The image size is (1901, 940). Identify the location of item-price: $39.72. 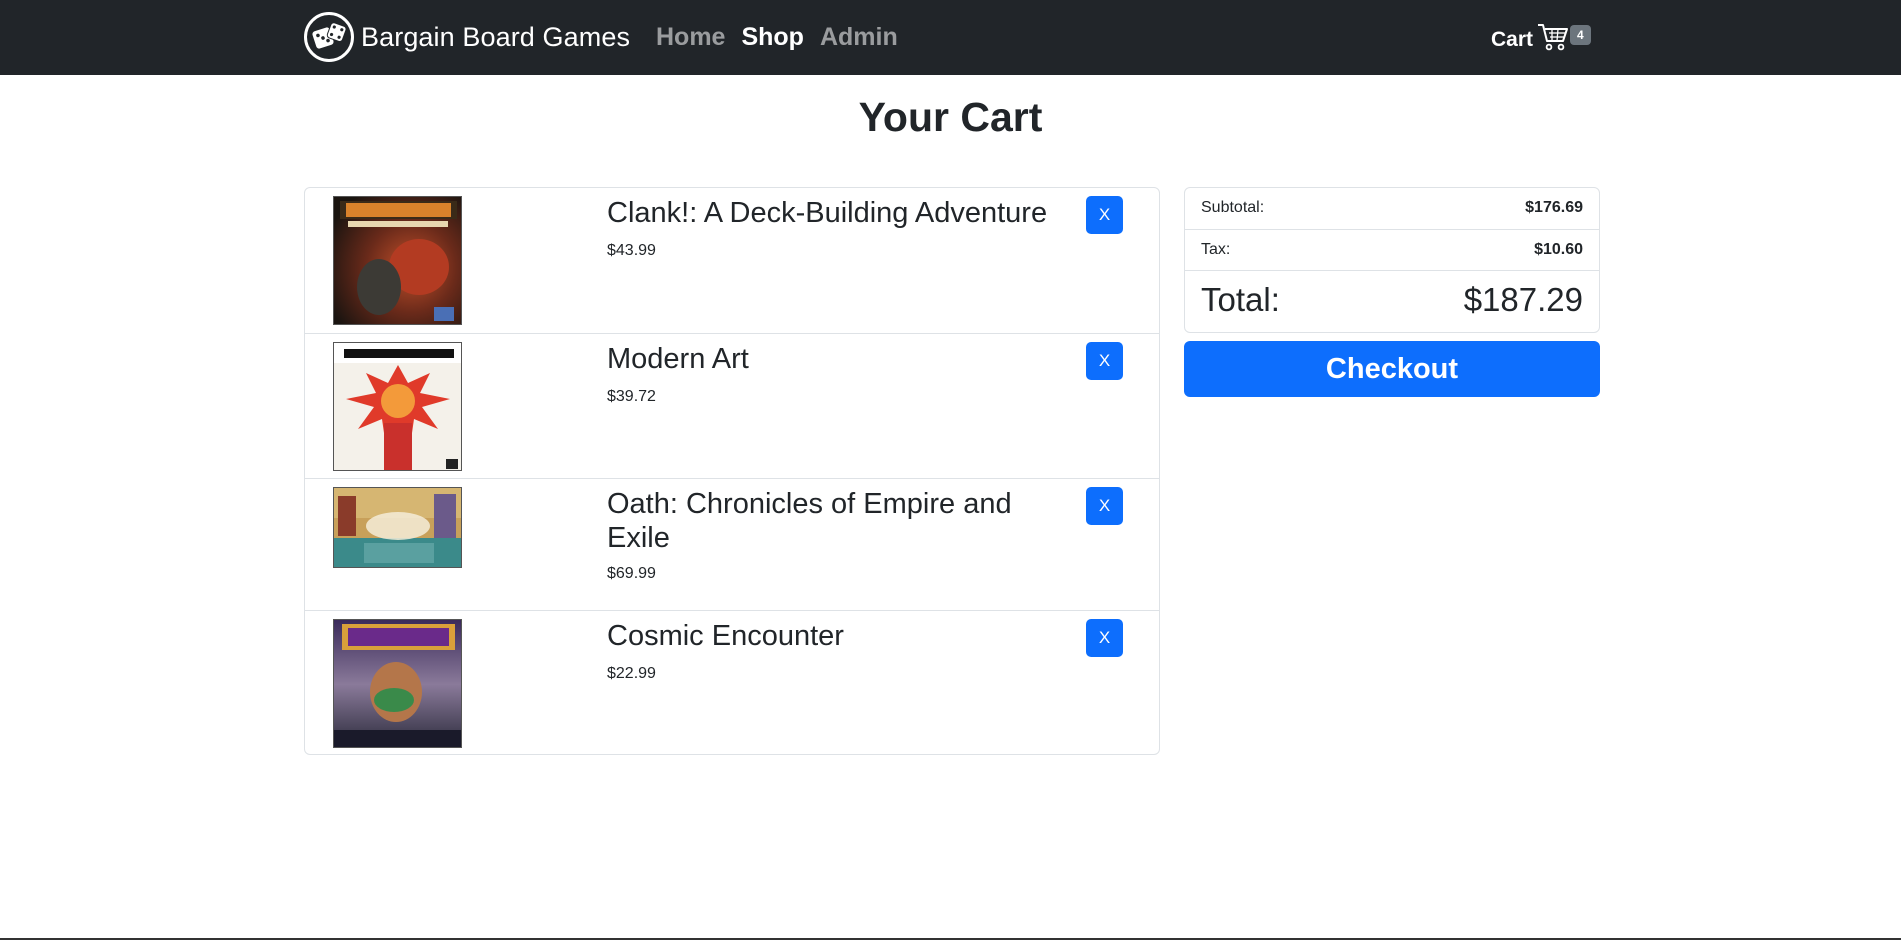
(631, 396).